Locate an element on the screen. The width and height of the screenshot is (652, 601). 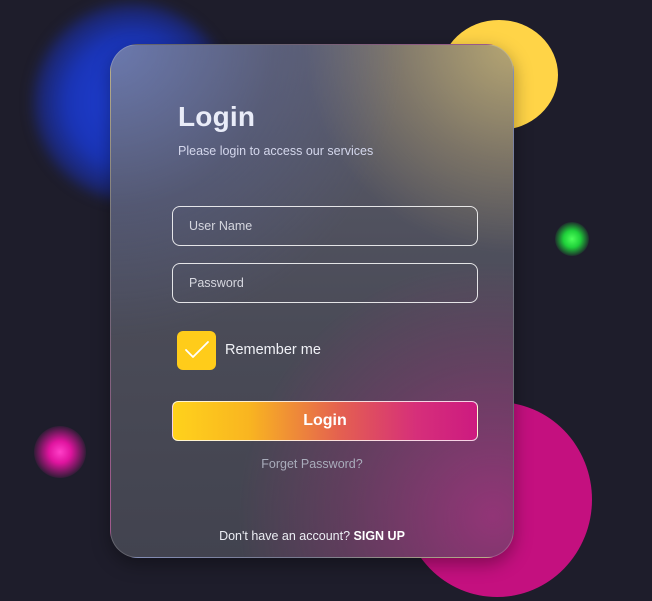
login-button: Login is located at coordinates (325, 421).